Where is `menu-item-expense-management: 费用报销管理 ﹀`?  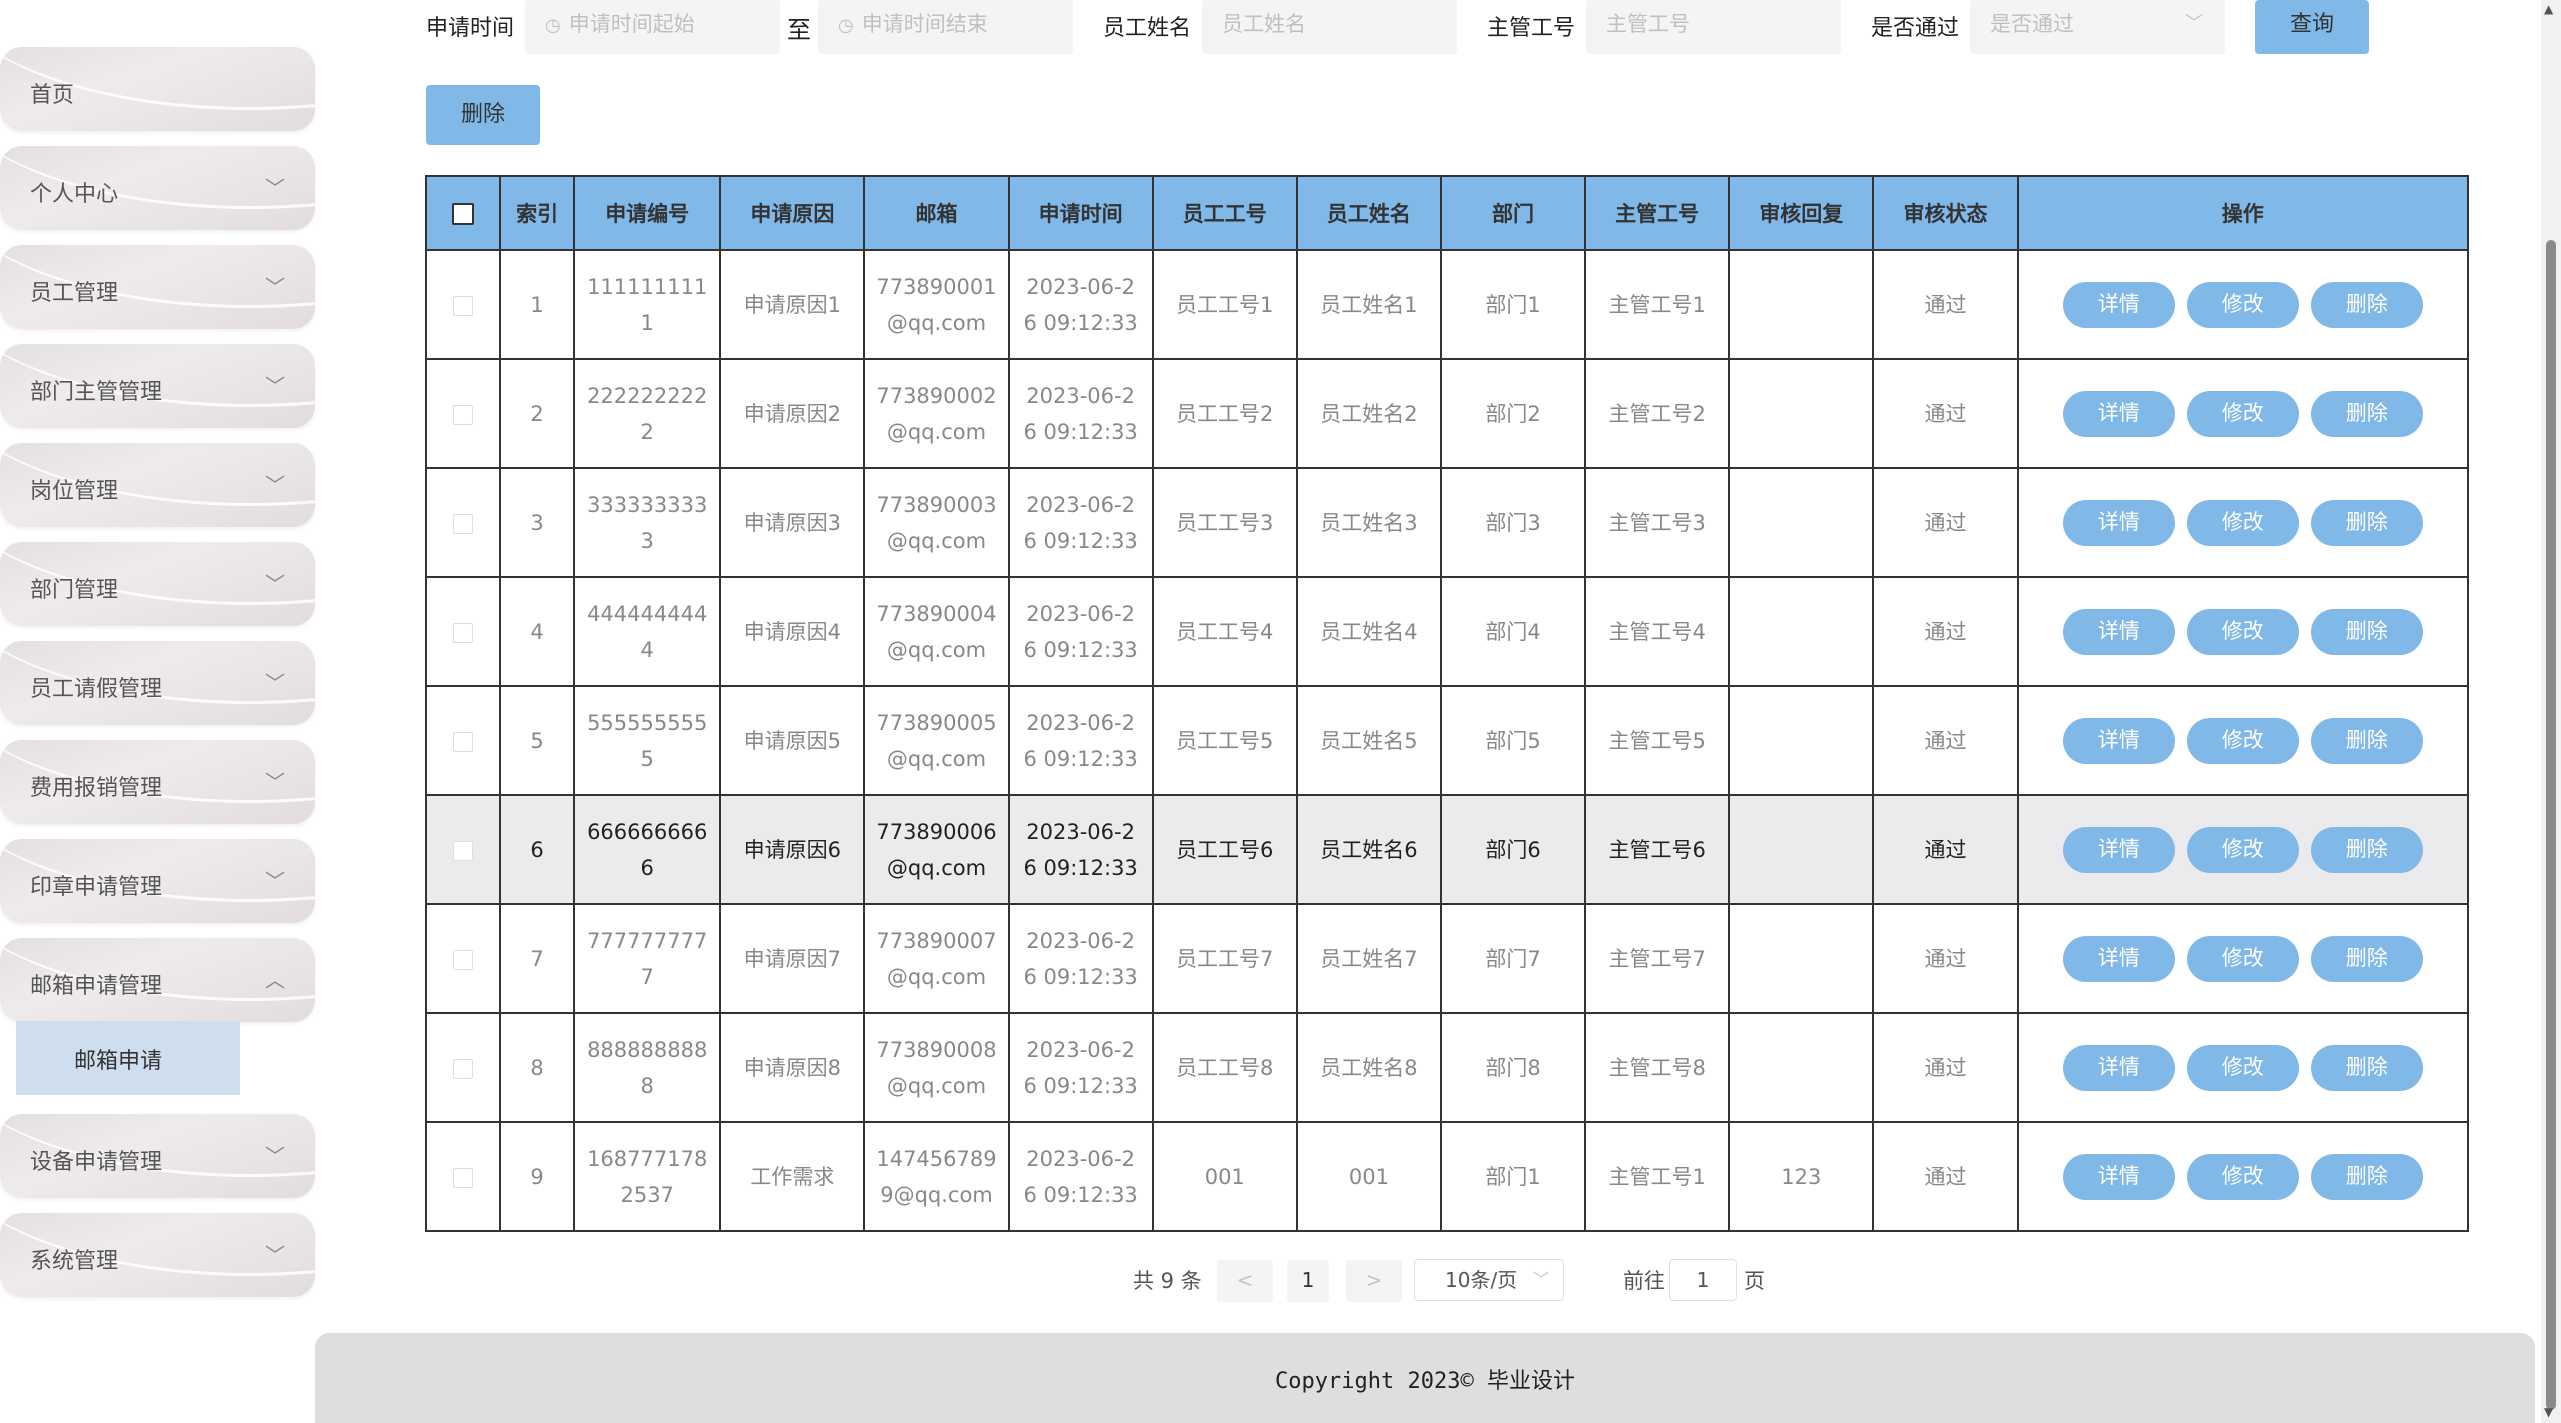 menu-item-expense-management: 费用报销管理 ﹀ is located at coordinates (157, 782).